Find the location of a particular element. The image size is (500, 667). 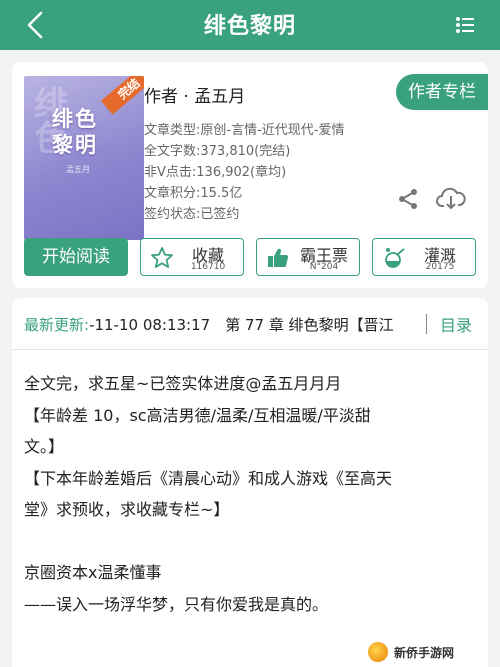

latest-update-link: 最新更新:-11-10 08:13:17 第 77 章 绯色黎明【晋江 is located at coordinates (220, 325).